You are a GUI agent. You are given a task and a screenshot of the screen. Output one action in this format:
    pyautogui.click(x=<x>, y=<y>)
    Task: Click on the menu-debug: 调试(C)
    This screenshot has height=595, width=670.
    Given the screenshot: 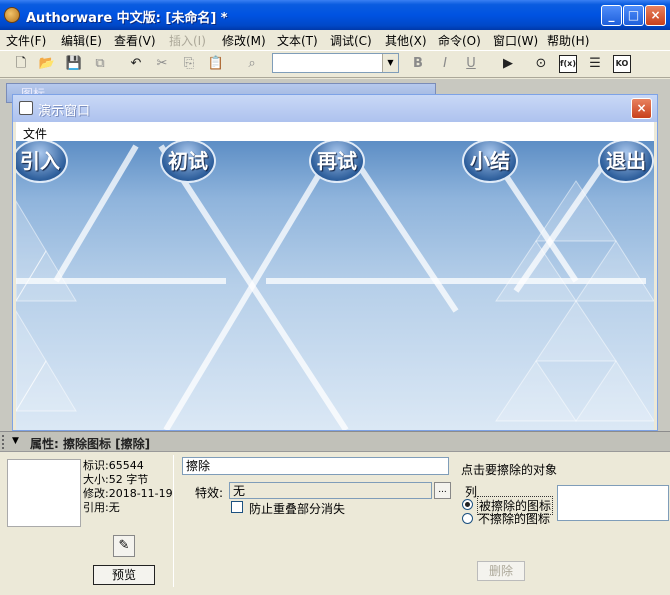 What is the action you would take?
    pyautogui.click(x=351, y=40)
    